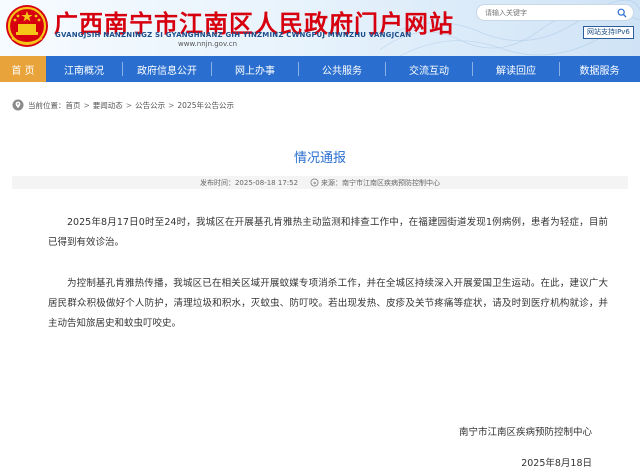 Image resolution: width=640 pixels, height=476 pixels. What do you see at coordinates (208, 44) in the screenshot?
I see `site-url: www.nnjn.gov.cn` at bounding box center [208, 44].